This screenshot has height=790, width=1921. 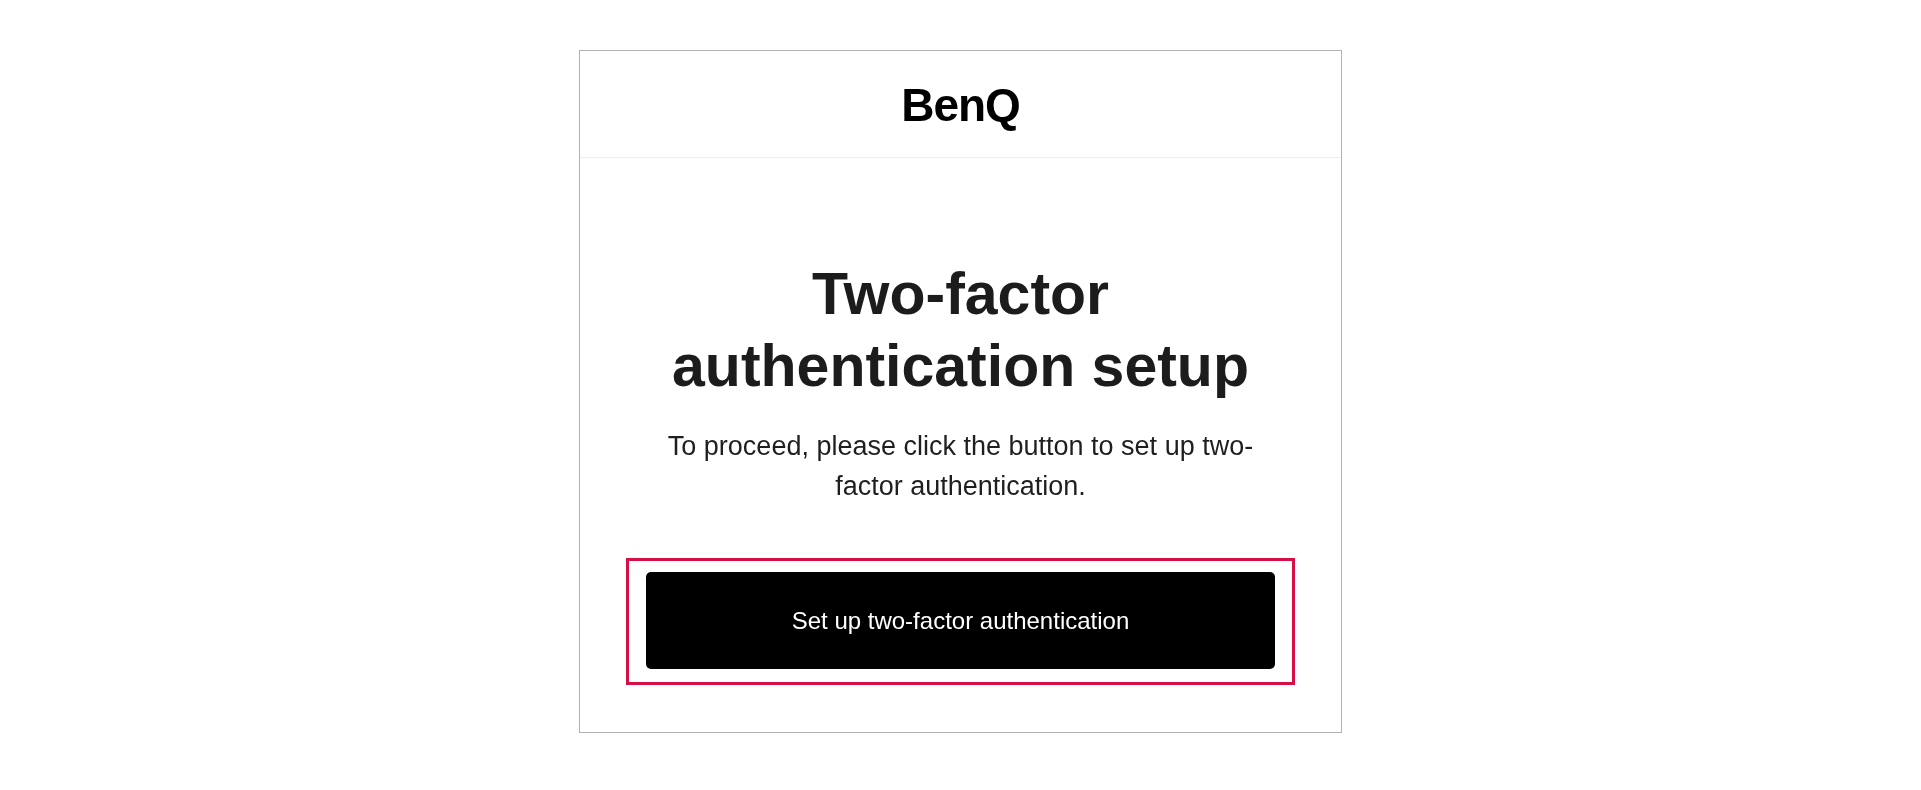 What do you see at coordinates (960, 466) in the screenshot?
I see `description-text: To proceed, please click the button to set up two-factor authentication.` at bounding box center [960, 466].